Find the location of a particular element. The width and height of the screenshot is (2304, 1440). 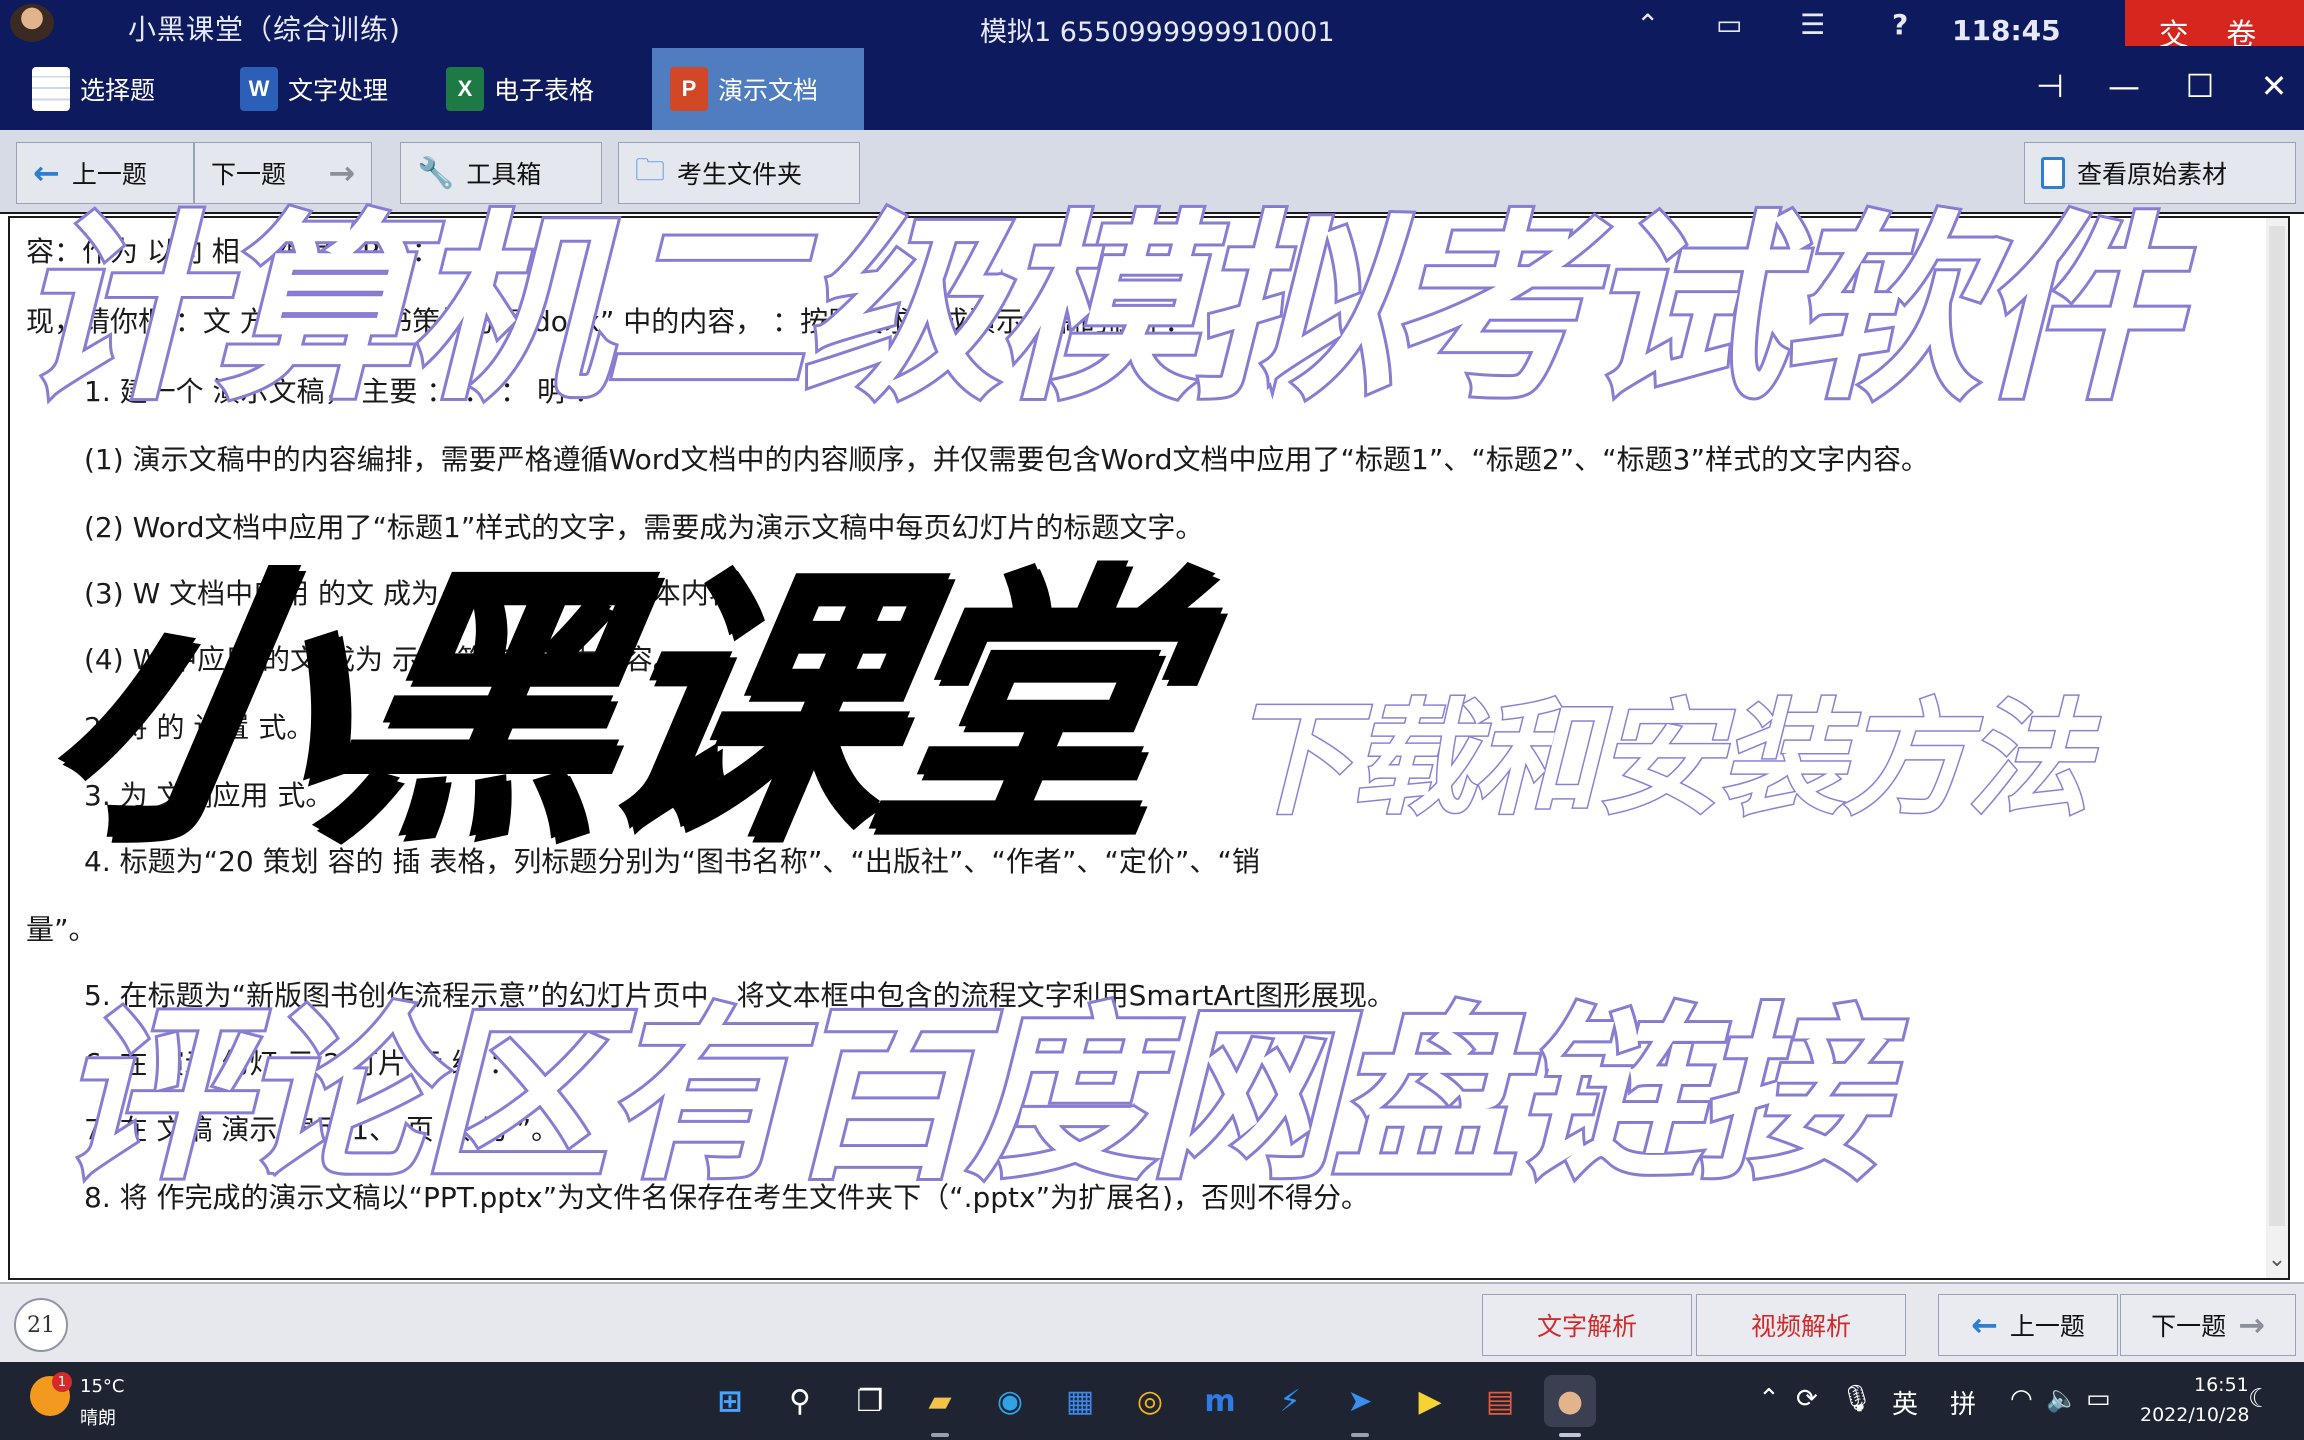

microphone-icon: 🎙 is located at coordinates (1856, 1399).